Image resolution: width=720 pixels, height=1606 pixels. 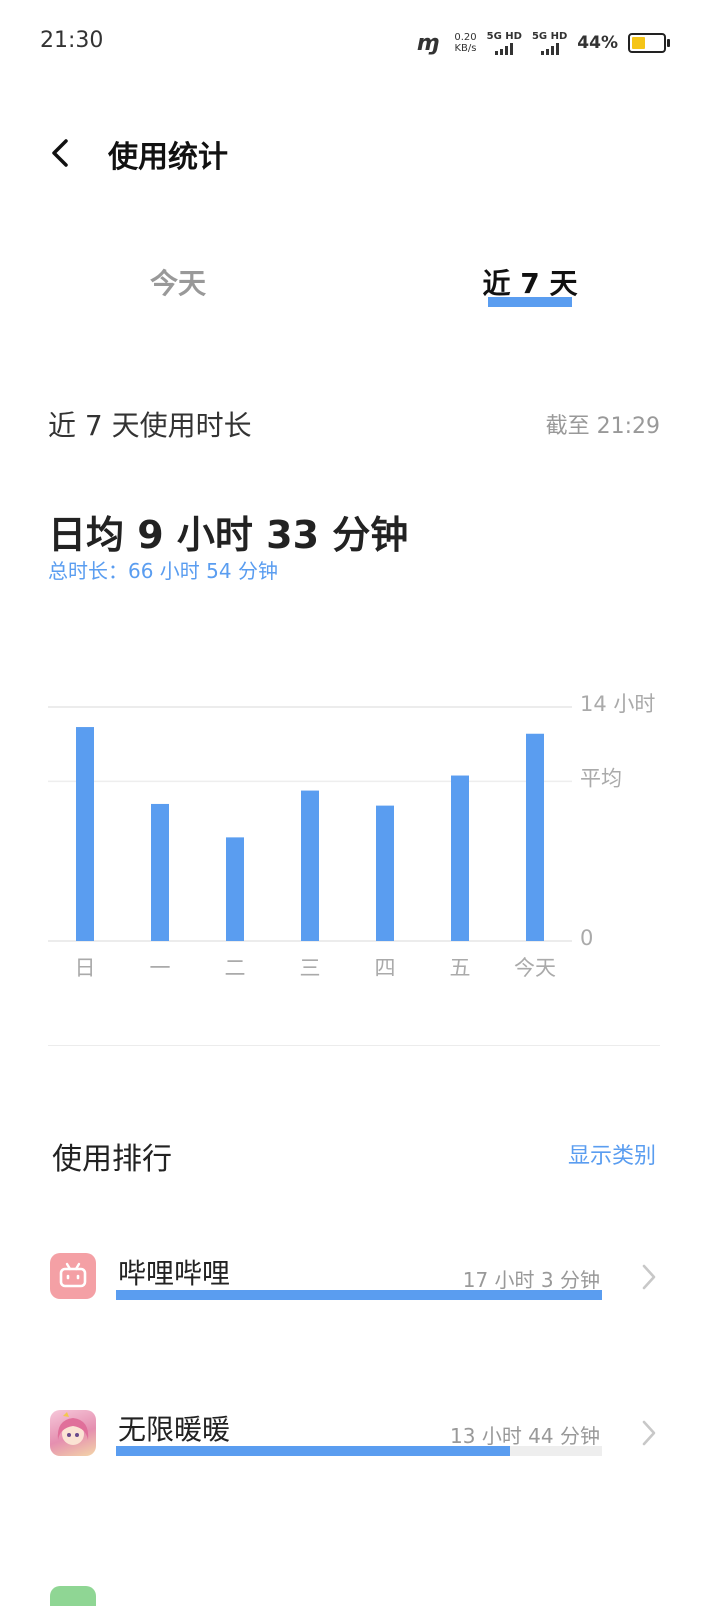 What do you see at coordinates (617, 704) in the screenshot?
I see `y-label-max: 14 小时` at bounding box center [617, 704].